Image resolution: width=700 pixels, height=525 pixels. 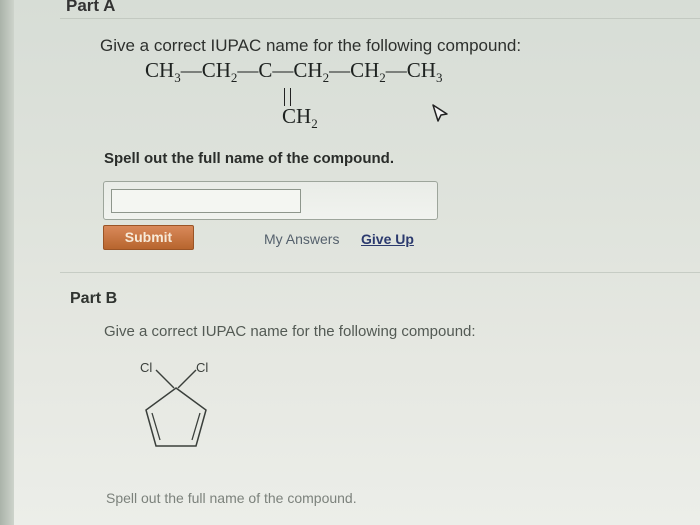 I want to click on part-a-instruction: Spell out the full name of the compound., so click(x=249, y=158).